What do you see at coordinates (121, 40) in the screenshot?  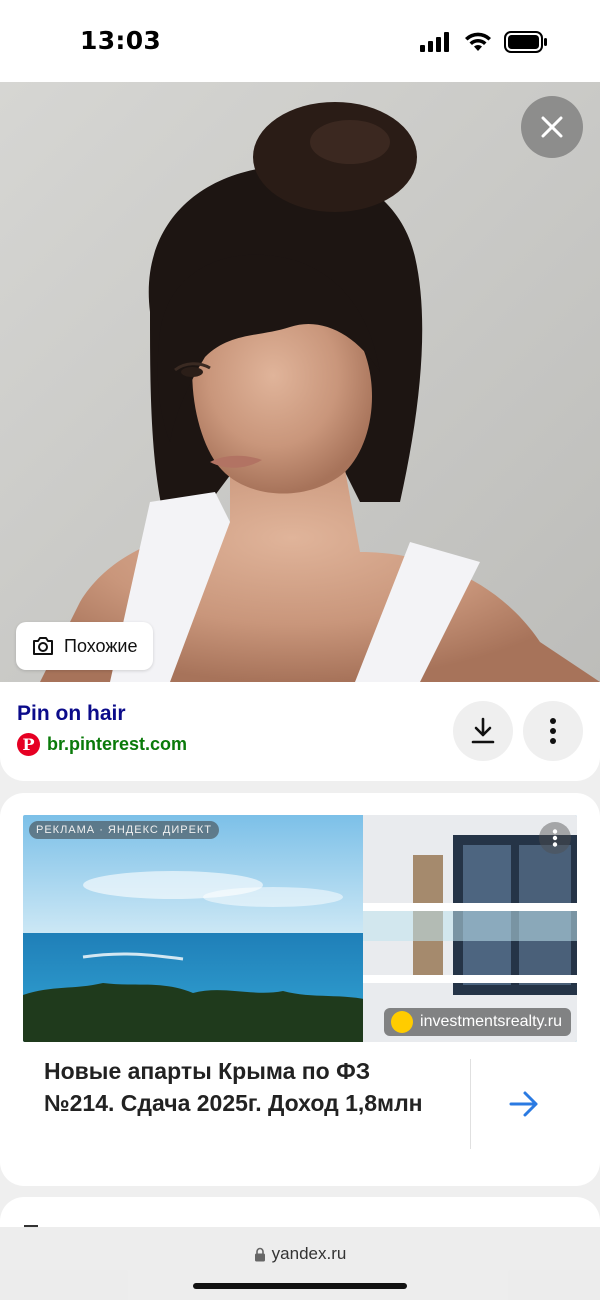 I see `status-time: 13:03` at bounding box center [121, 40].